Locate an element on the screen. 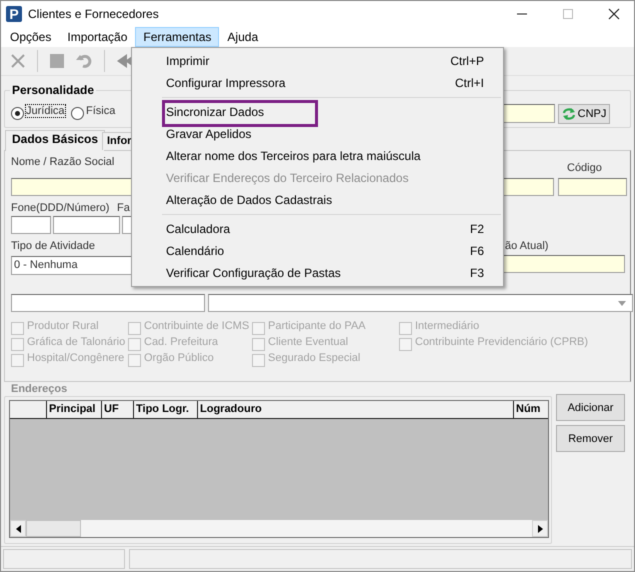 This screenshot has height=572, width=635. field-label: Fa is located at coordinates (123, 208).